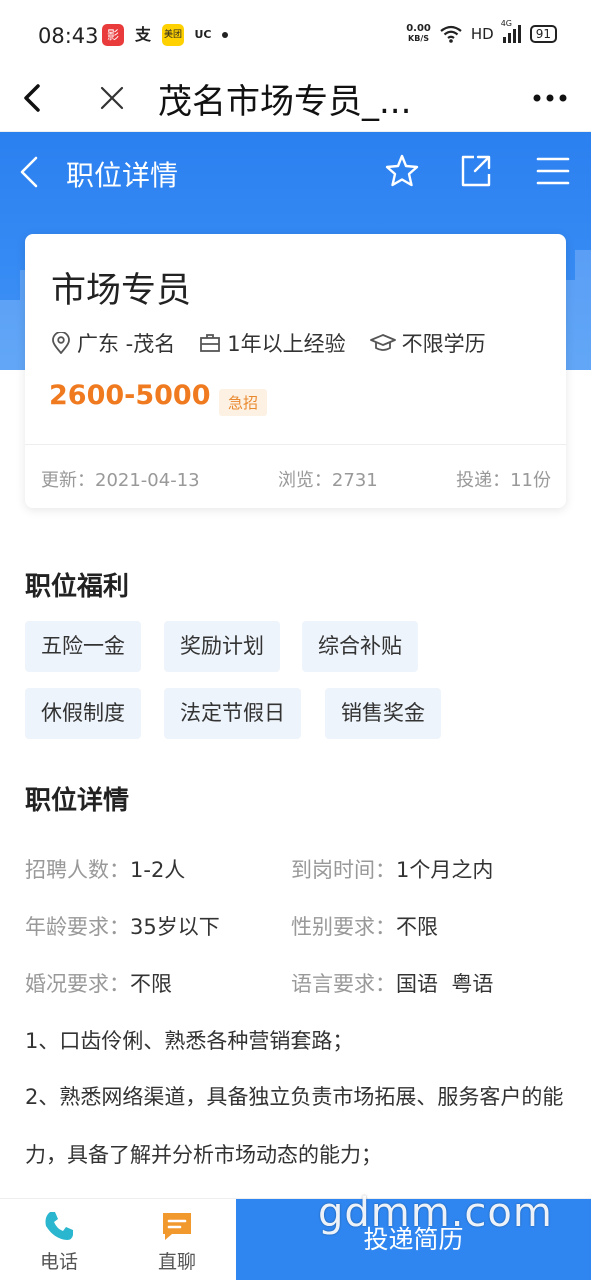 The height and width of the screenshot is (1280, 591). I want to click on benefit-tag: 五险一金, so click(83, 646).